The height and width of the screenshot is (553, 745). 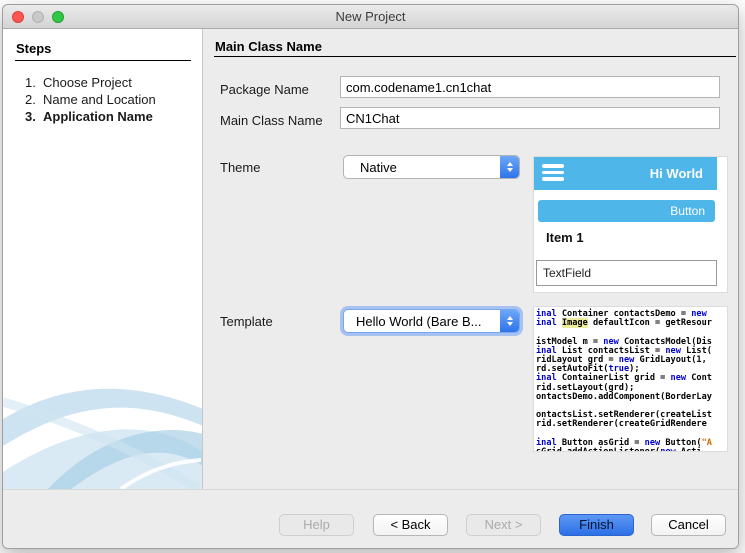 I want to click on package-name-label: Package Name, so click(x=264, y=89).